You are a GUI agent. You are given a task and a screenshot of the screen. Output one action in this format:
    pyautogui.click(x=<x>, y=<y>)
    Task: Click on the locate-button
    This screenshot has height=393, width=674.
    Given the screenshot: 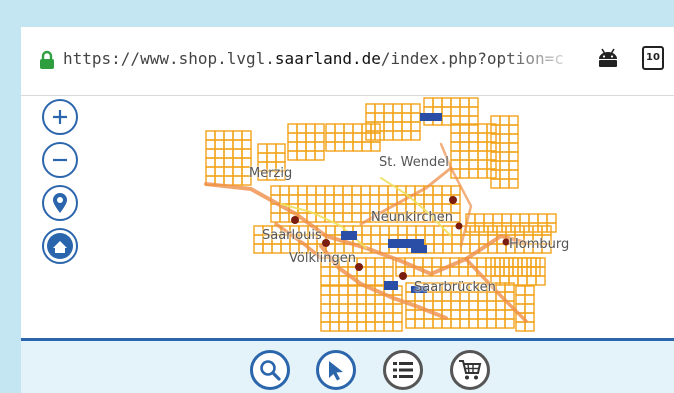 What is the action you would take?
    pyautogui.click(x=60, y=203)
    